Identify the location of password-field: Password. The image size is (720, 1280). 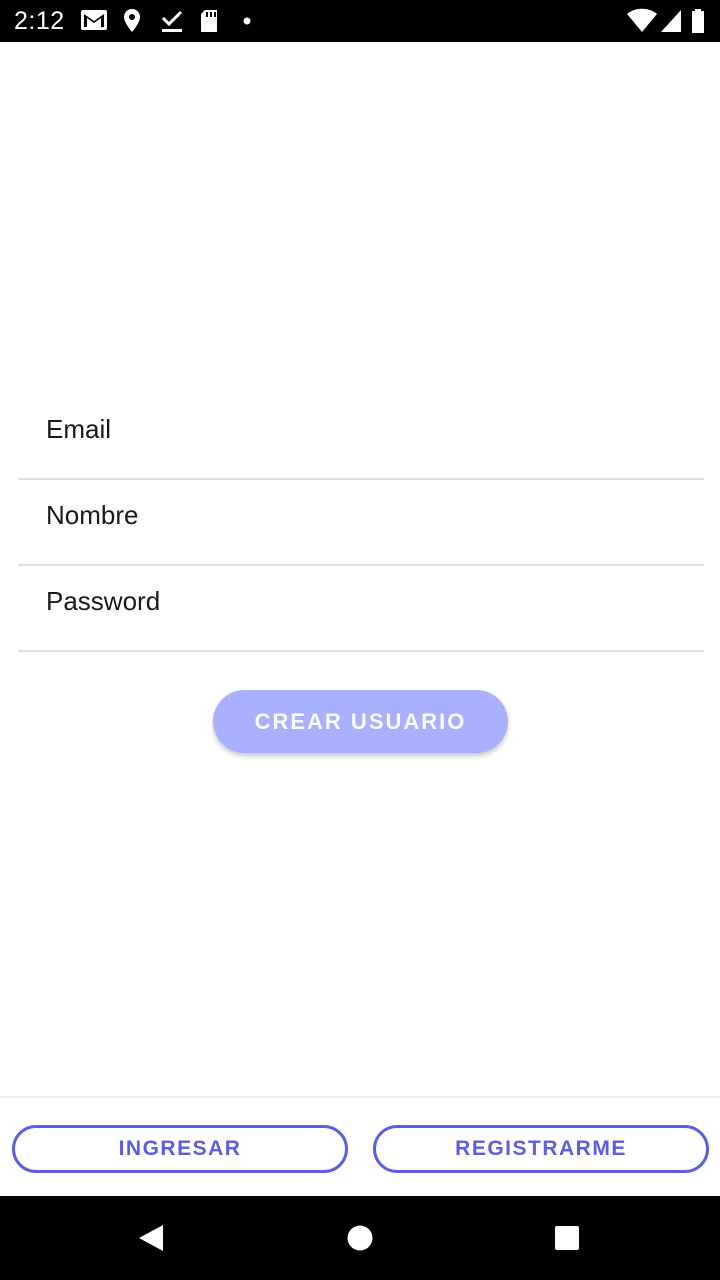
(361, 609).